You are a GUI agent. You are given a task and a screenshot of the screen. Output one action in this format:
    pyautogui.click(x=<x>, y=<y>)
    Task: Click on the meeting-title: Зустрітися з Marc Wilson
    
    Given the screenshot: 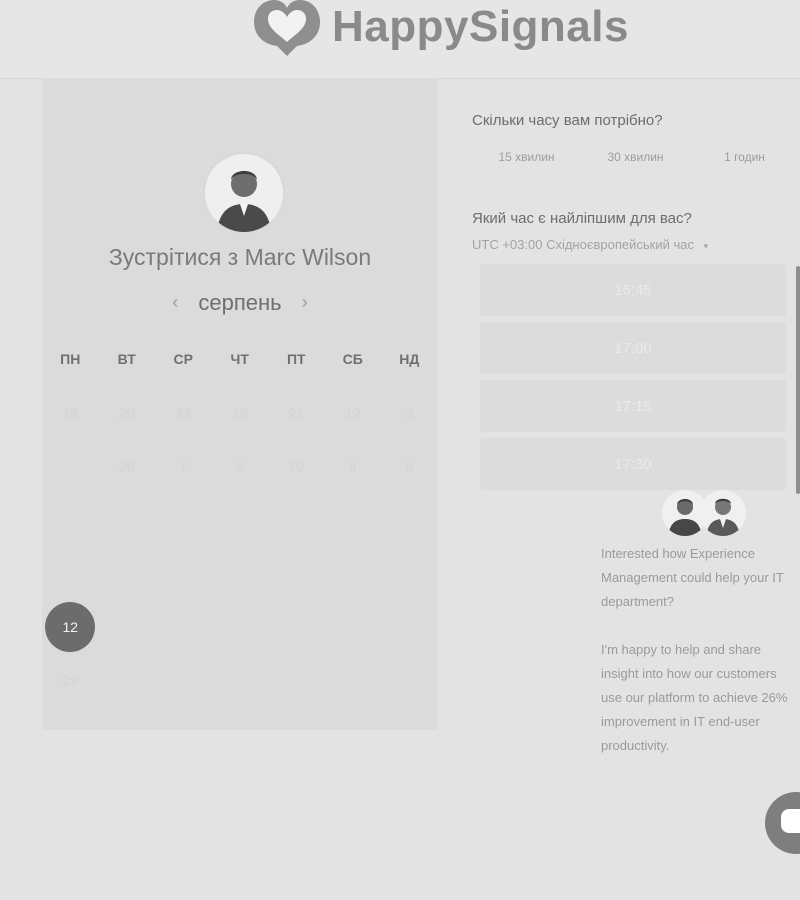 What is the action you would take?
    pyautogui.click(x=240, y=257)
    